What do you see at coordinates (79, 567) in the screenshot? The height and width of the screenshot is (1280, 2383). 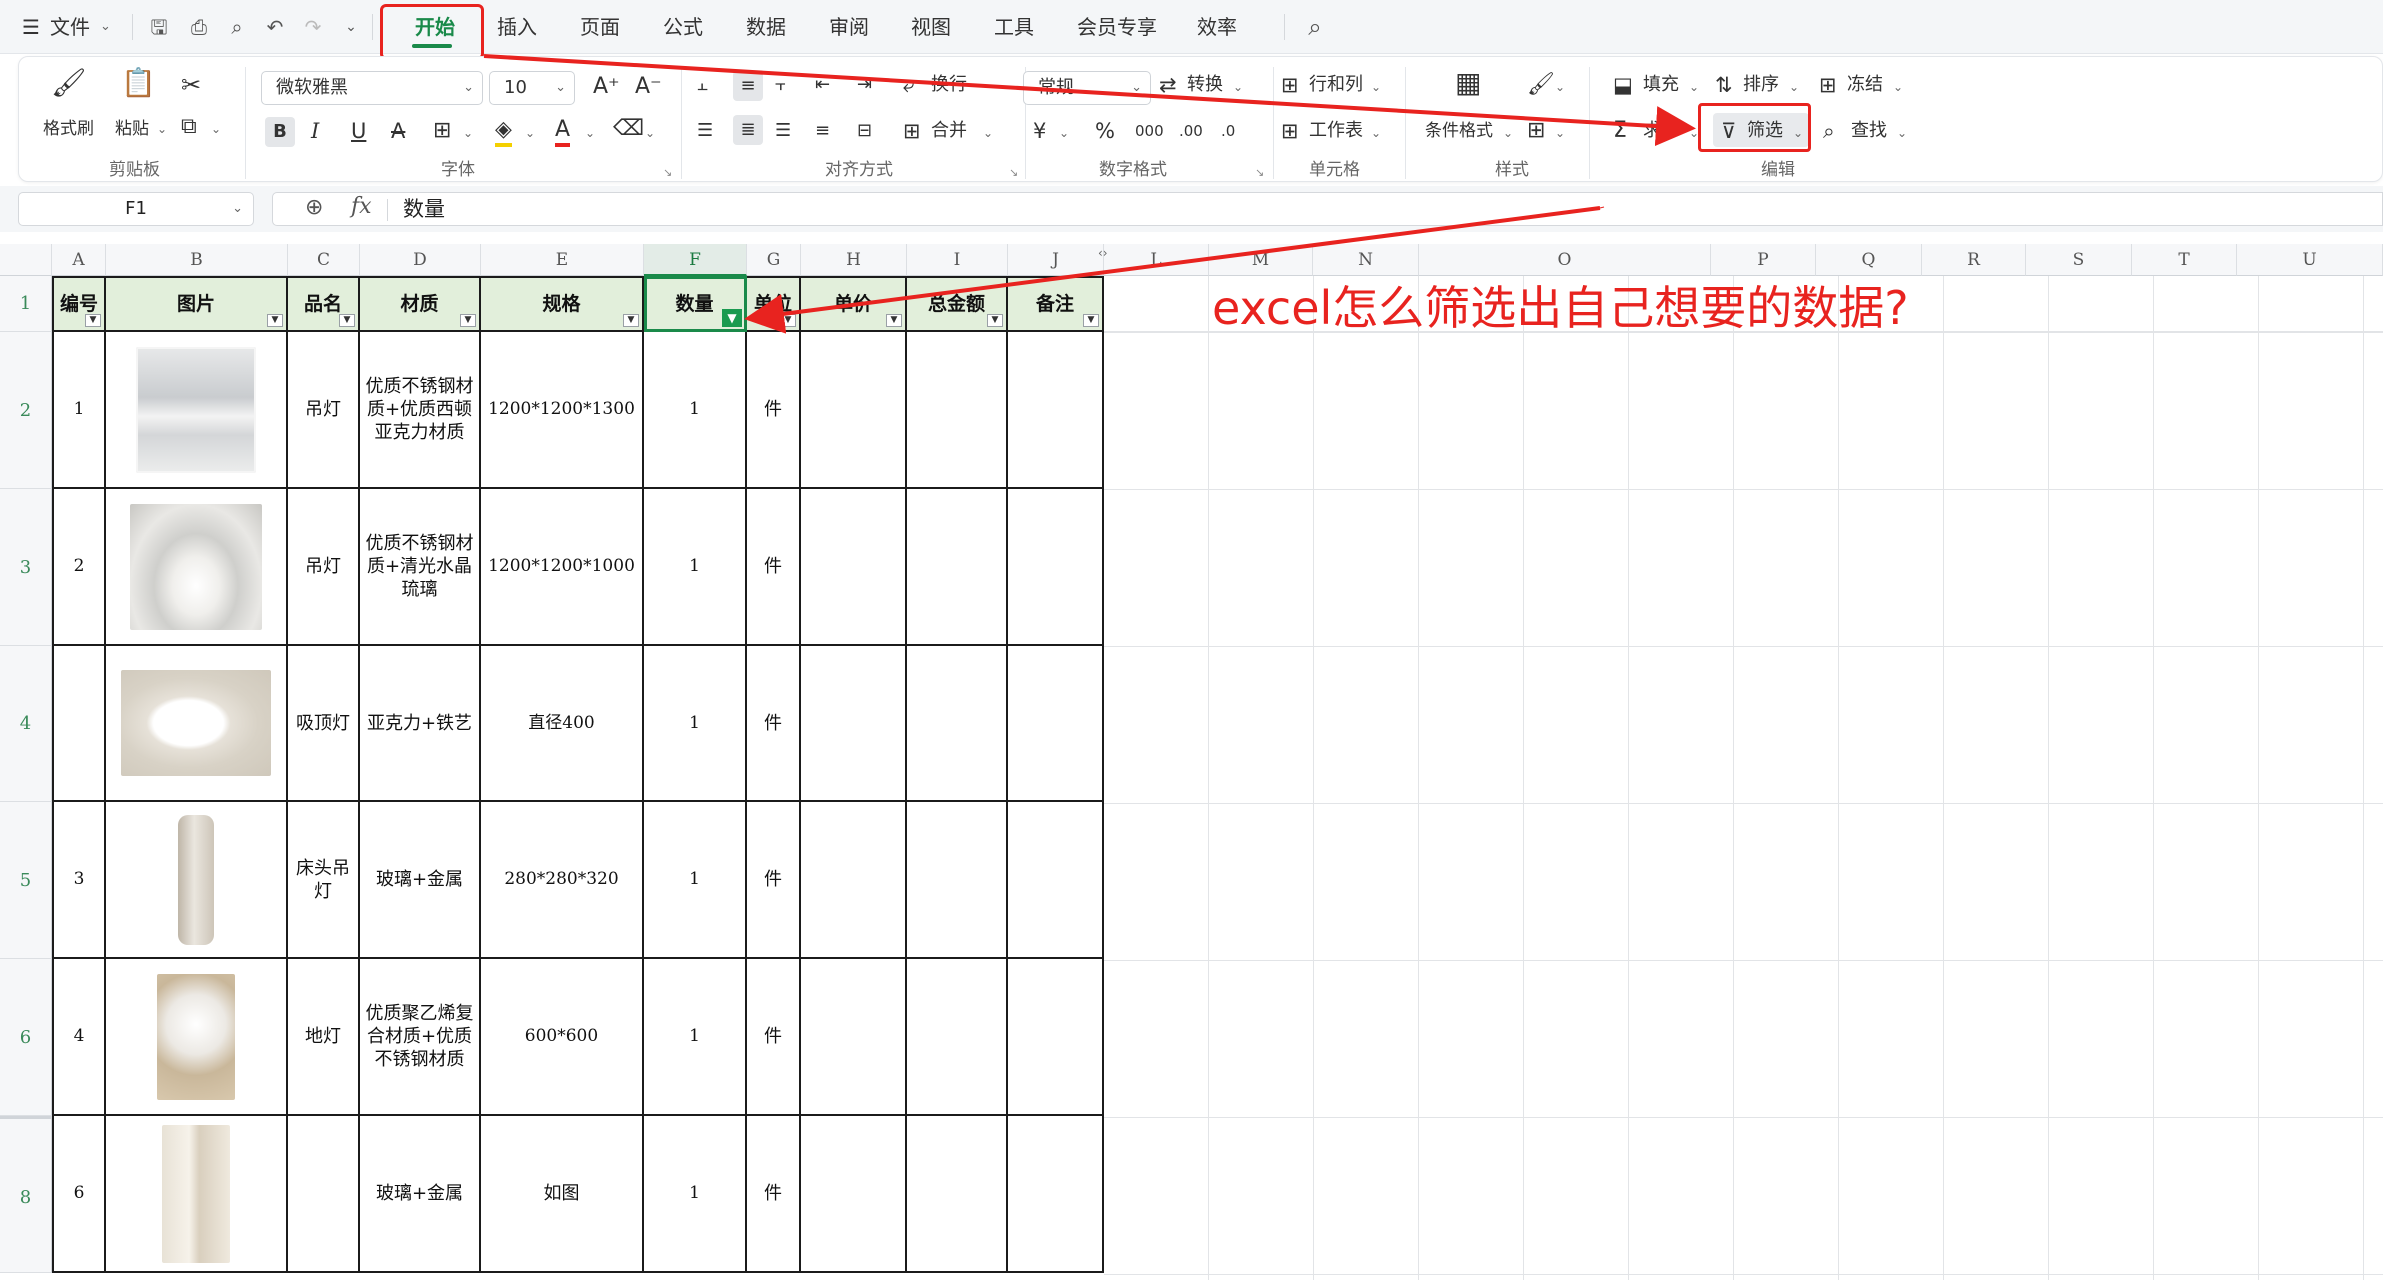 I see `table-cell: 2` at bounding box center [79, 567].